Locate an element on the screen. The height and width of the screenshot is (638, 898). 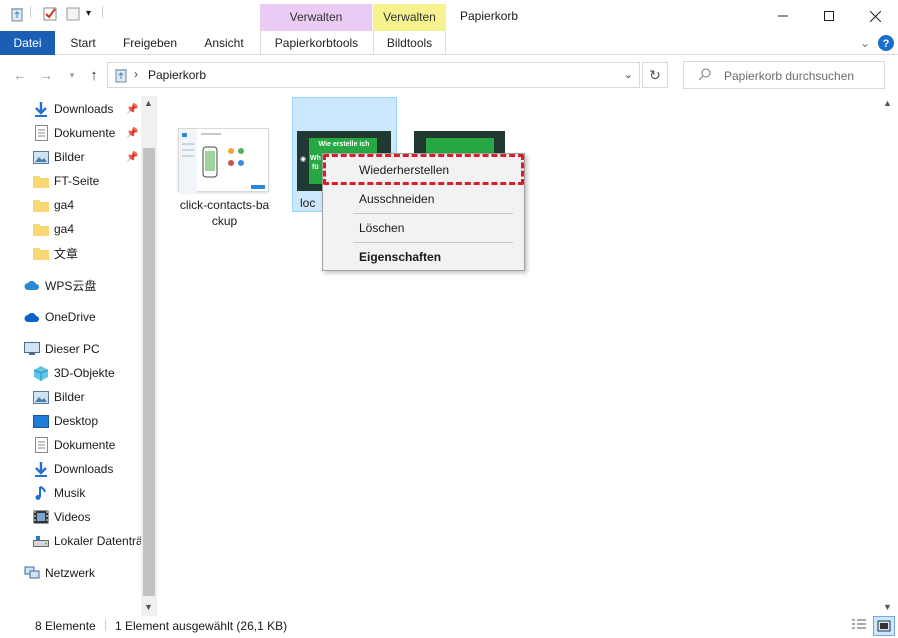
expand-ribbon-icon: ⌄ is located at coordinates (865, 43).